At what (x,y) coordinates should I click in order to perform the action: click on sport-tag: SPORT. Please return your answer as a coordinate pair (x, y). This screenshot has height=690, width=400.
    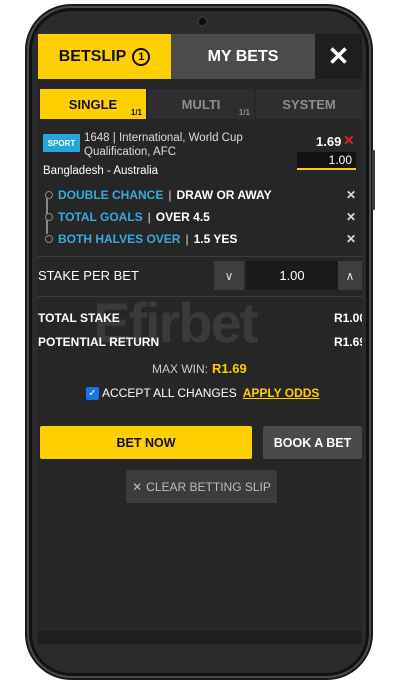
    Looking at the image, I should click on (61, 143).